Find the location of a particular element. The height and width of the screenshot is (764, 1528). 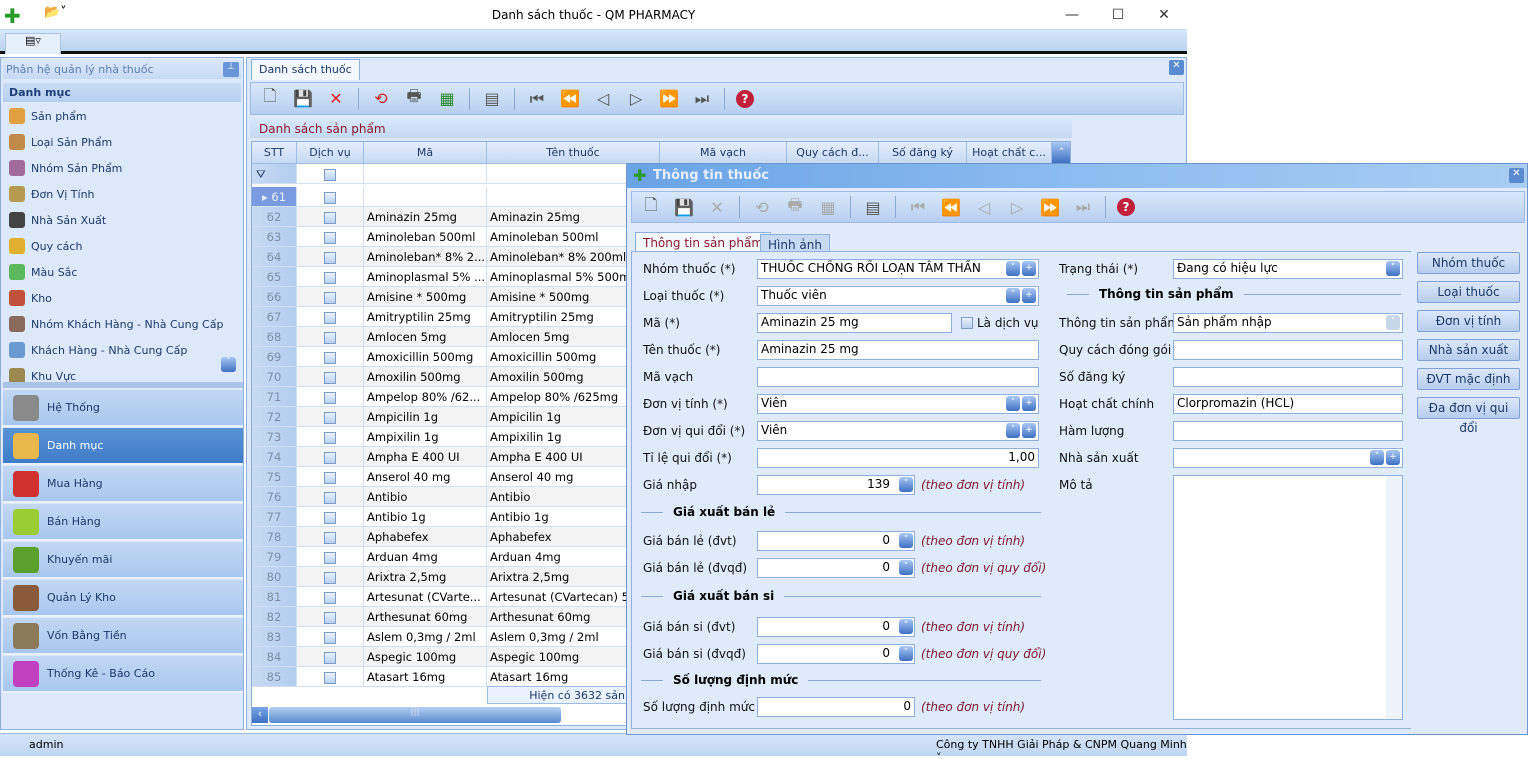

trangthai-select: Đang có hiệu lực is located at coordinates (1288, 269).